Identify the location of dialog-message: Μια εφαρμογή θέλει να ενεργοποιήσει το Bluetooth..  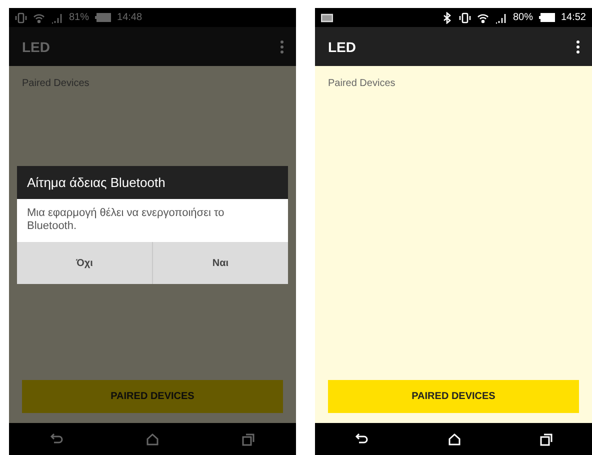
(152, 220).